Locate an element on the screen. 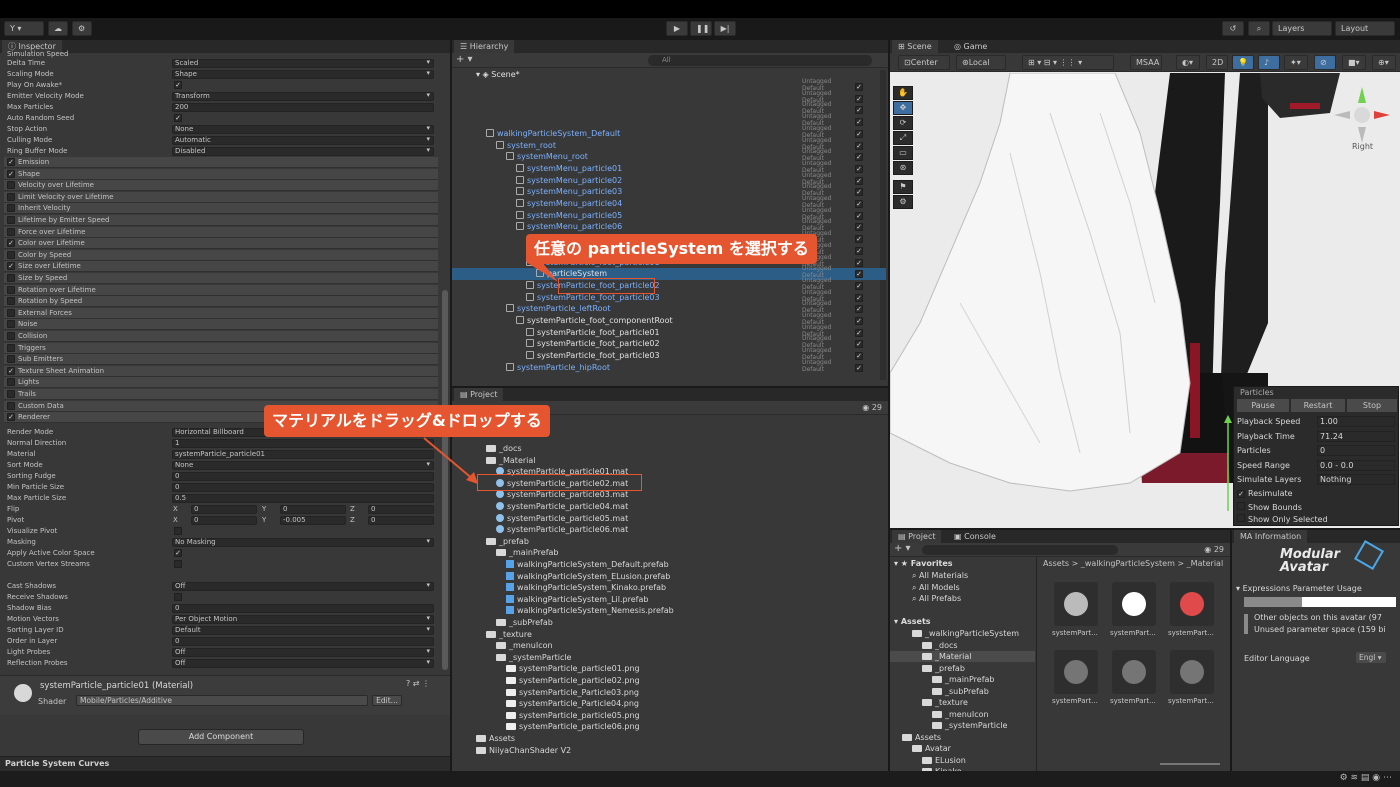  add-component-button: Add Component is located at coordinates (221, 737).